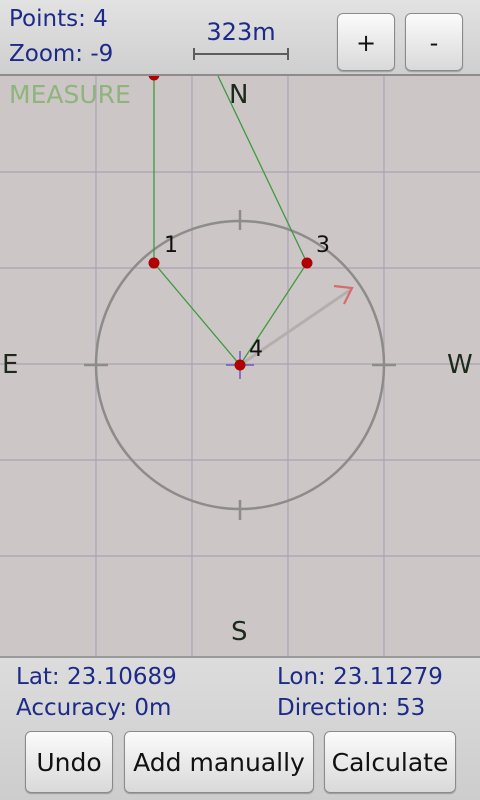 The height and width of the screenshot is (800, 480). I want to click on direction: Direction: 53, so click(351, 708).